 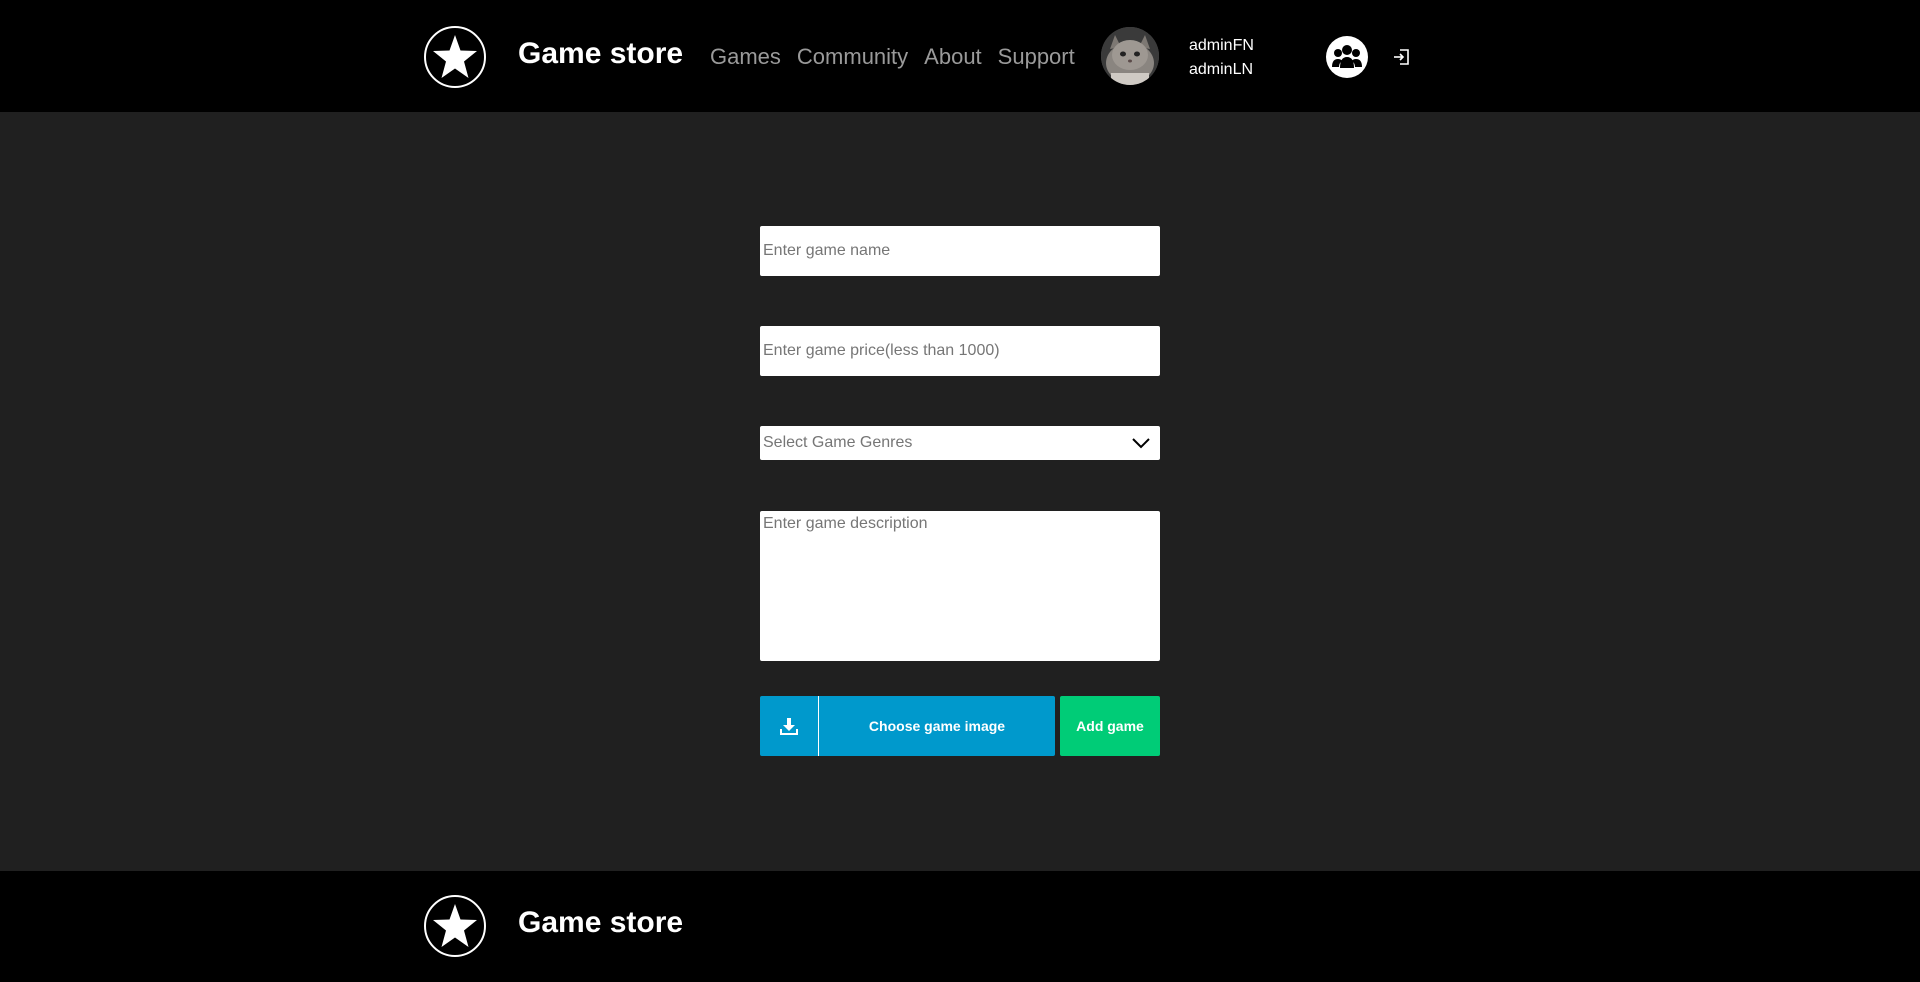 I want to click on user-name: adminFN adminLN, so click(x=1221, y=58).